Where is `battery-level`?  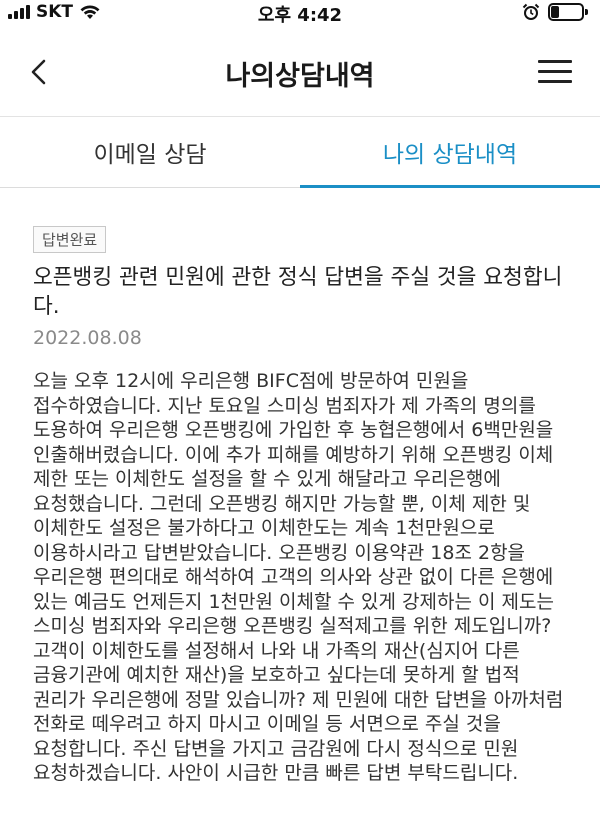
battery-level is located at coordinates (555, 12).